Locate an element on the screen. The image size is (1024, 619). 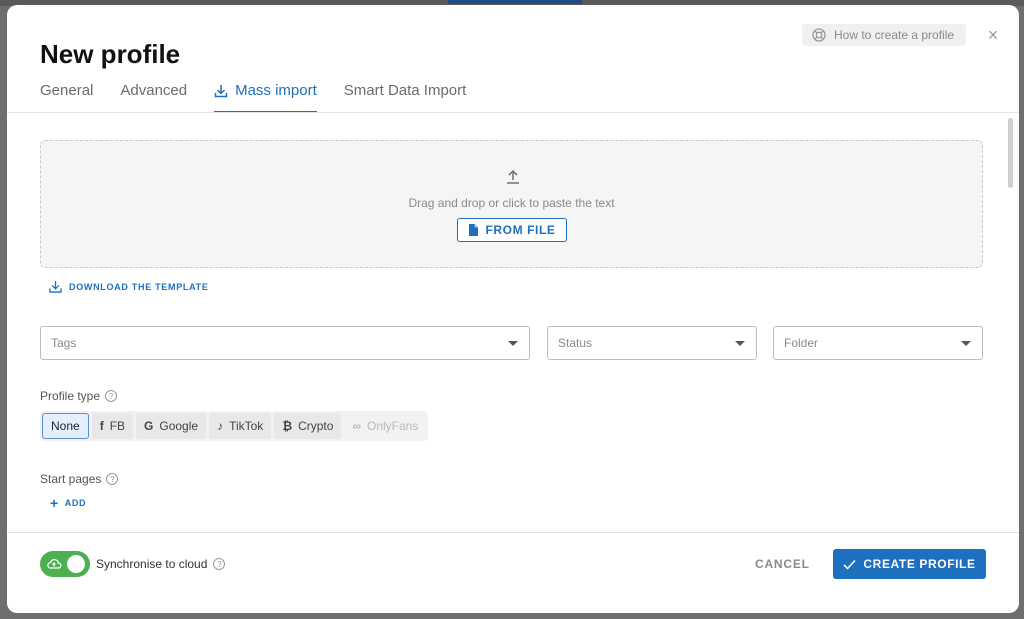
tab-mass-import: Mass import is located at coordinates (265, 96).